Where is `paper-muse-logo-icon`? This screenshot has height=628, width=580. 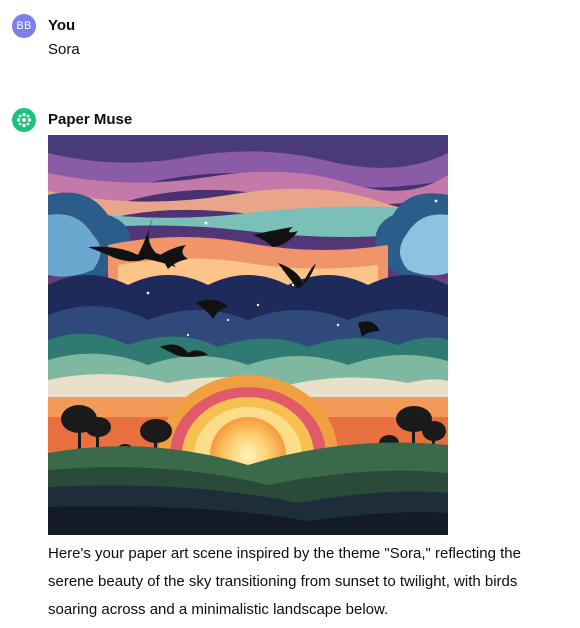 paper-muse-logo-icon is located at coordinates (24, 120).